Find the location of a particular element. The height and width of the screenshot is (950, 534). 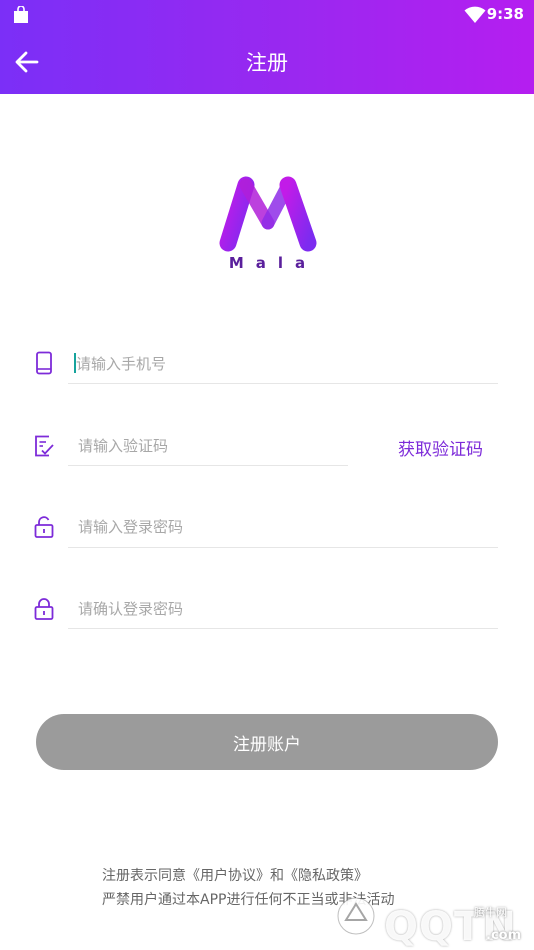

password-divider is located at coordinates (283, 547).